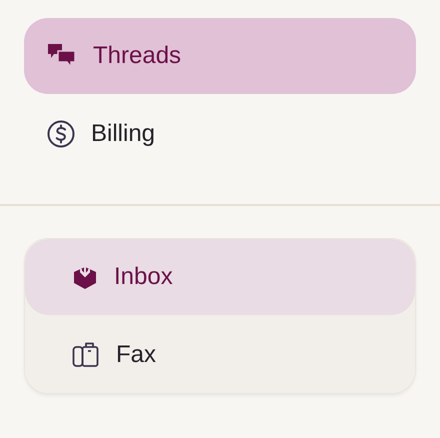 This screenshot has width=440, height=438. I want to click on box-download-icon, so click(85, 277).